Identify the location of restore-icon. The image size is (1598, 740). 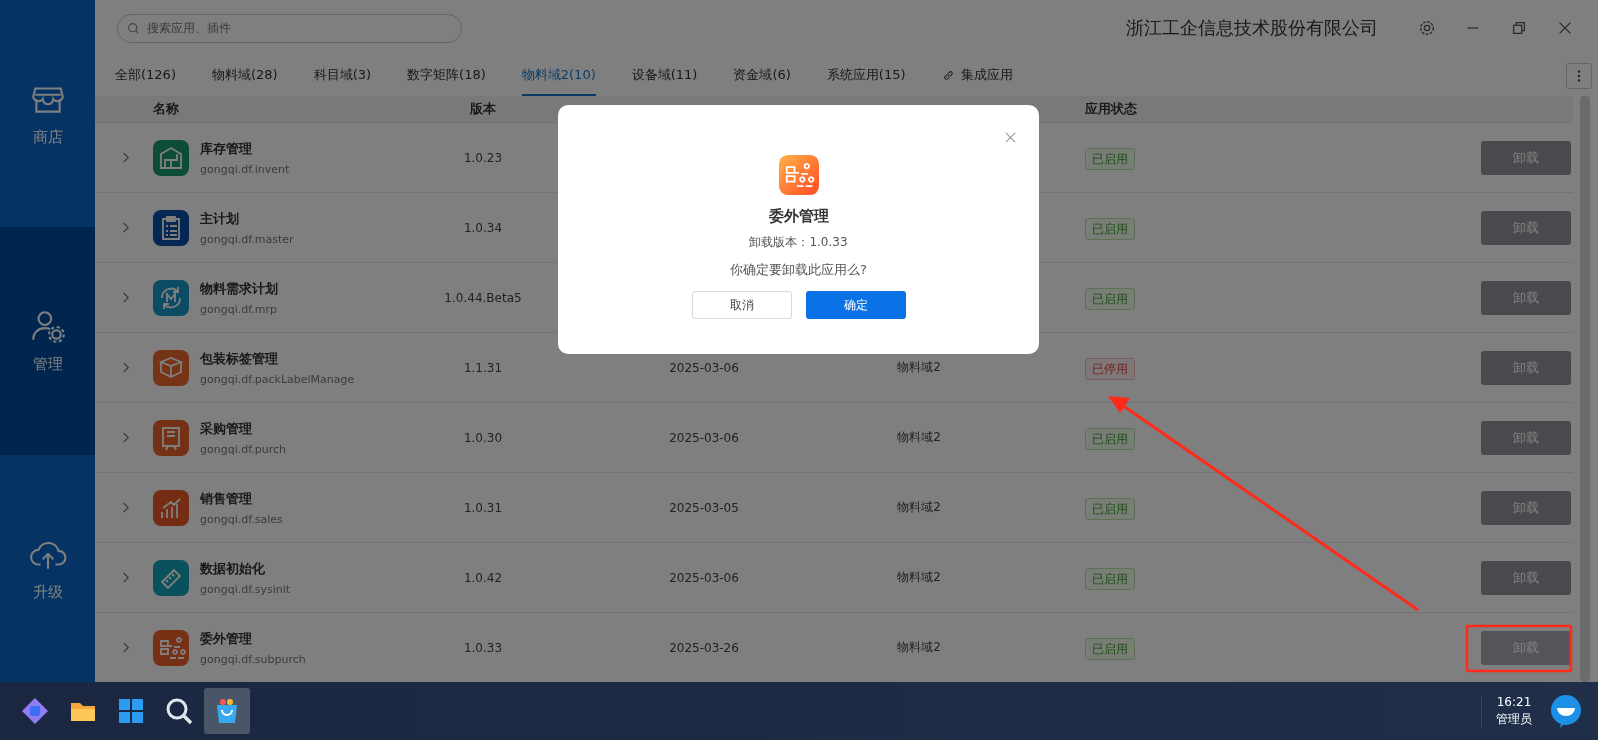
(1519, 28).